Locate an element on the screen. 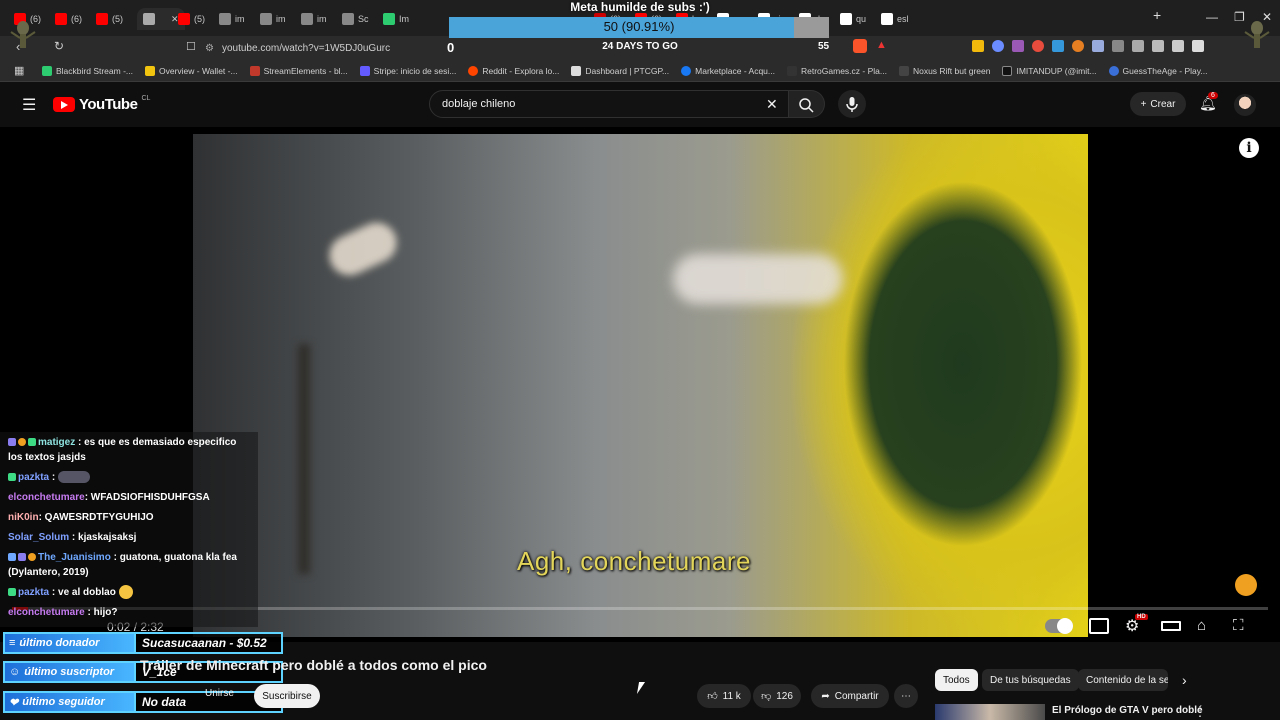 This screenshot has width=1280, height=720. tab-label: esl is located at coordinates (903, 19).